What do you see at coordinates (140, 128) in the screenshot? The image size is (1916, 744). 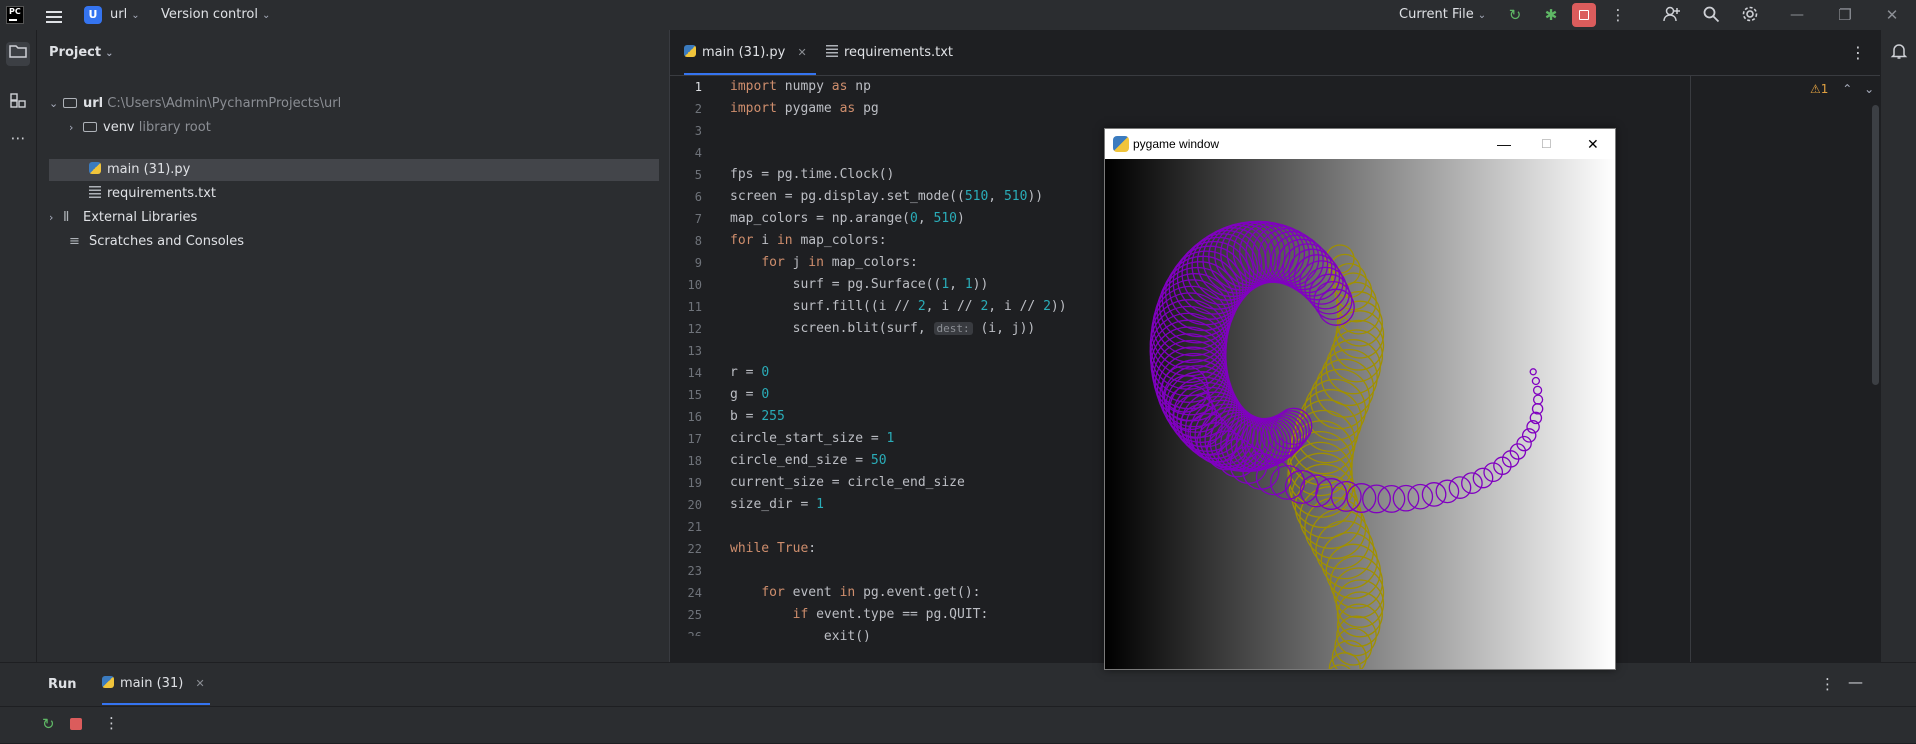 I see `tree-item-venv: › venv library root` at bounding box center [140, 128].